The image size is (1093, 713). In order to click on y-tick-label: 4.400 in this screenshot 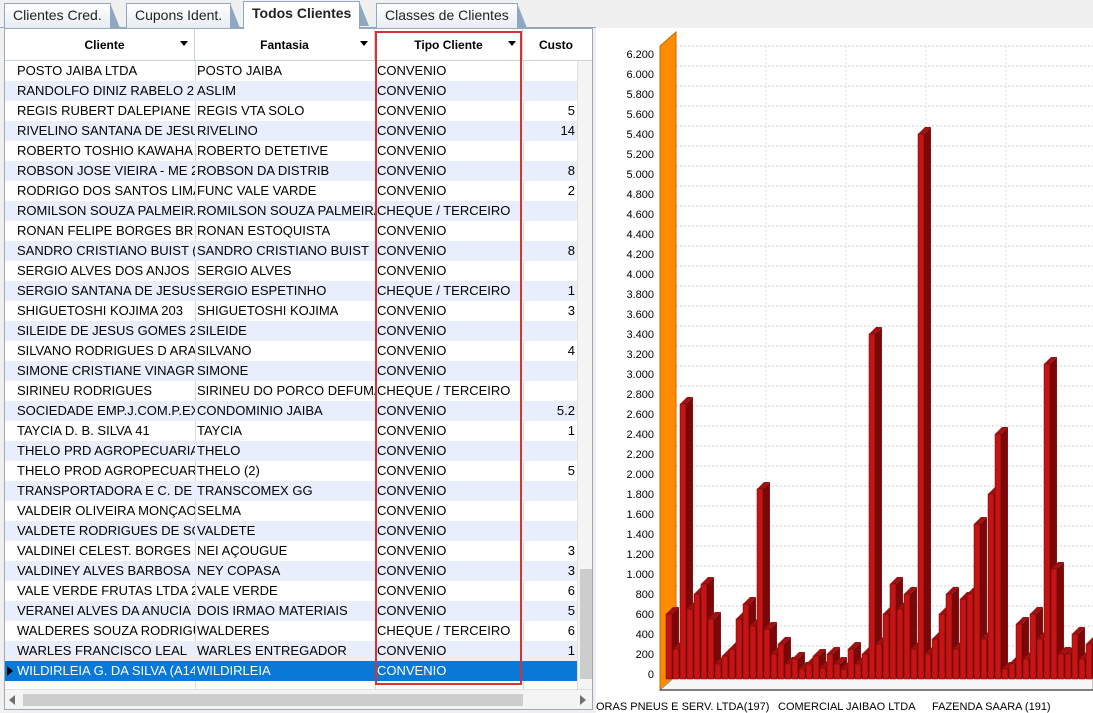, I will do `click(640, 235)`.